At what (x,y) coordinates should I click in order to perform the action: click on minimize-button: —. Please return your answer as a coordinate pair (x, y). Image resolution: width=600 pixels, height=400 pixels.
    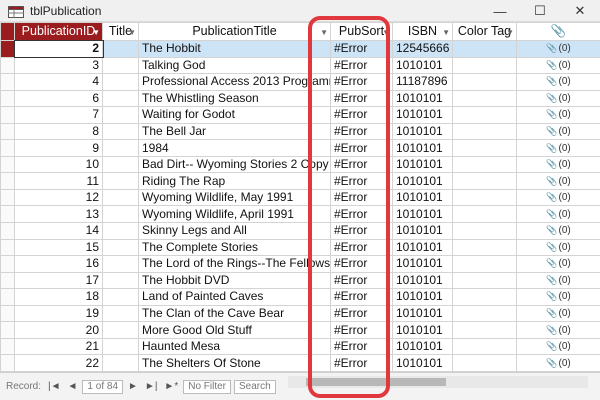
    Looking at the image, I should click on (500, 11).